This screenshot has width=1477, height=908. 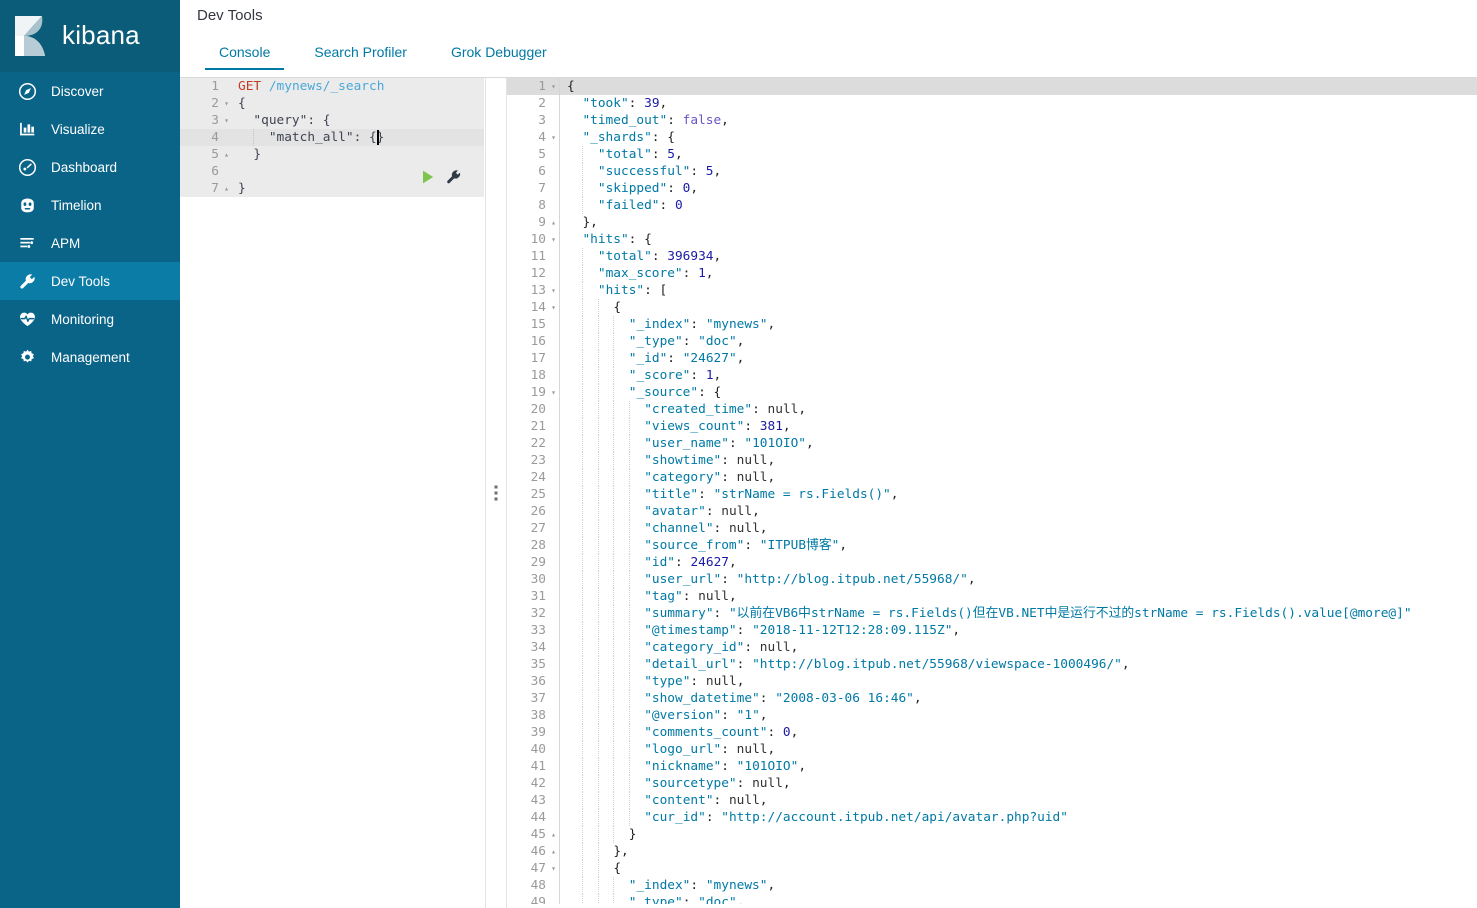 I want to click on response-line: 34 "category_id": null,, so click(x=992, y=647).